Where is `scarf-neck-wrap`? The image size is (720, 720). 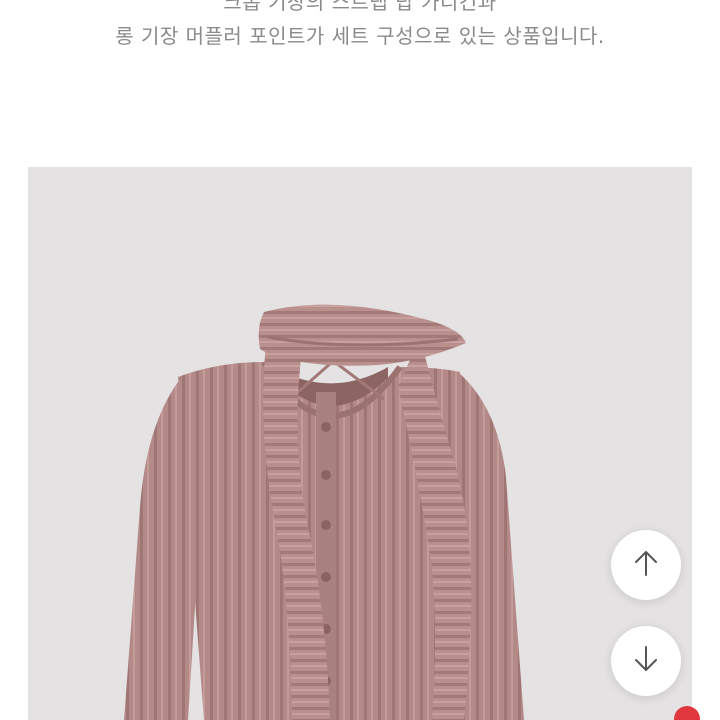
scarf-neck-wrap is located at coordinates (362, 335).